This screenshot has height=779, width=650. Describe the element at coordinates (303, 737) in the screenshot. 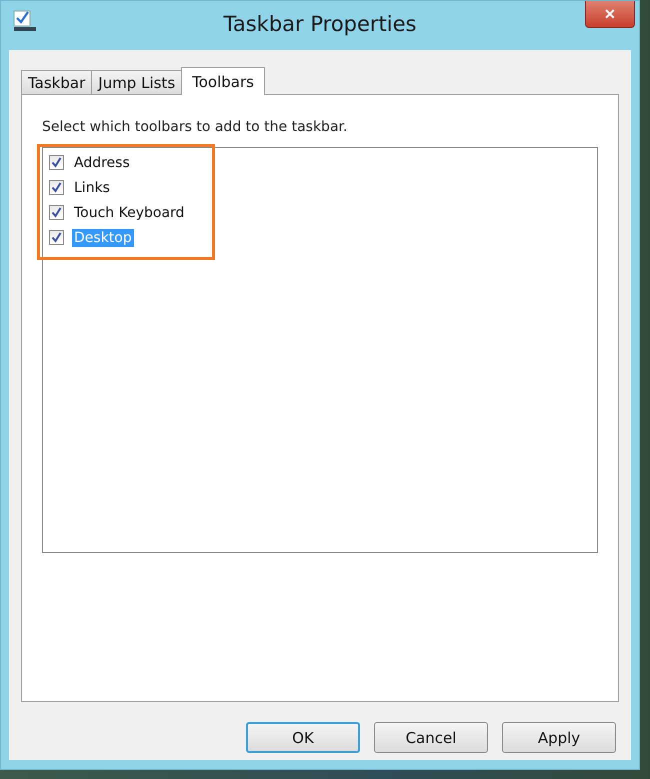

I see `dialog-button: OK` at that location.